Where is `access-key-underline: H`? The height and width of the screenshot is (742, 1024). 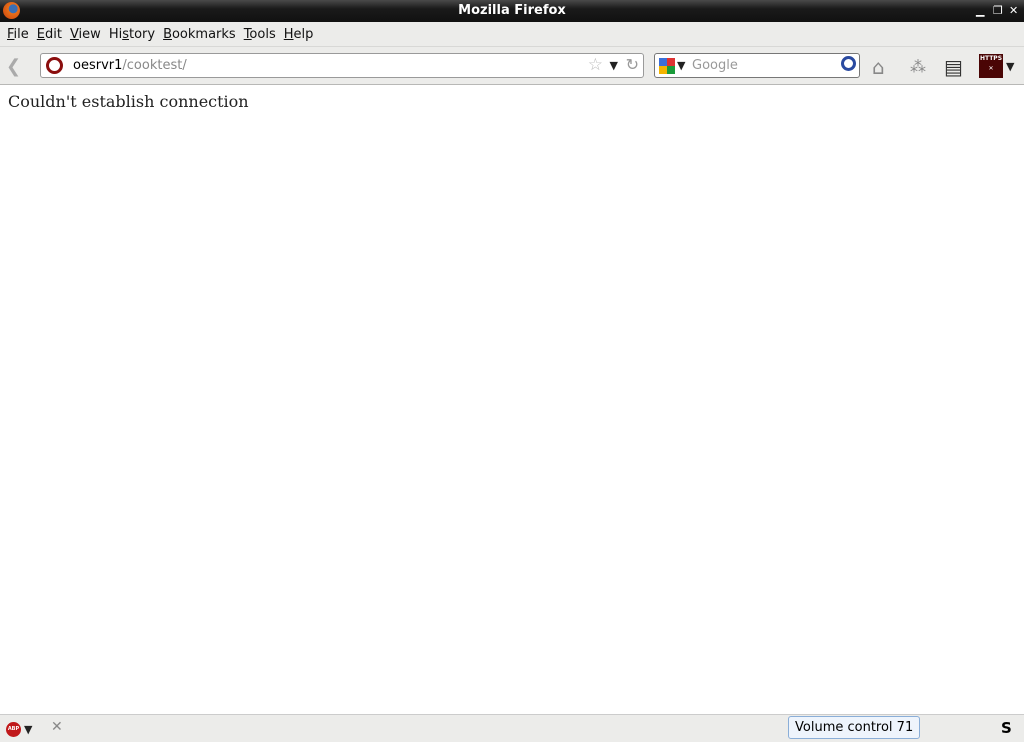 access-key-underline: H is located at coordinates (289, 34).